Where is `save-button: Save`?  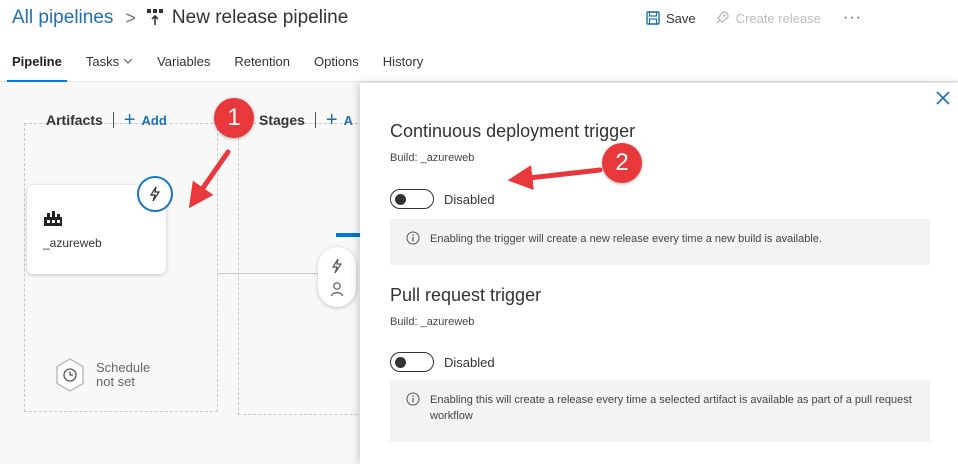
save-button: Save is located at coordinates (671, 18).